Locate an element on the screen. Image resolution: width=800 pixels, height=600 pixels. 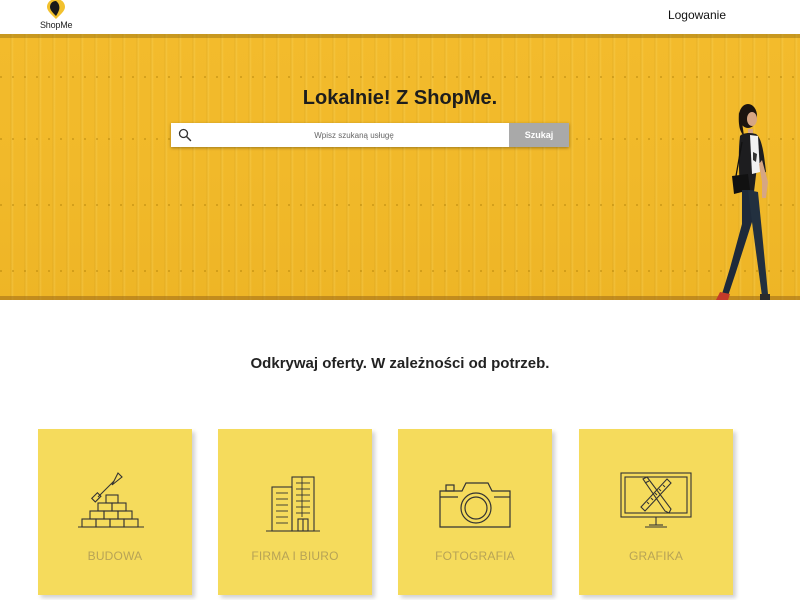
category-card-budowa: BUDOWA is located at coordinates (115, 512).